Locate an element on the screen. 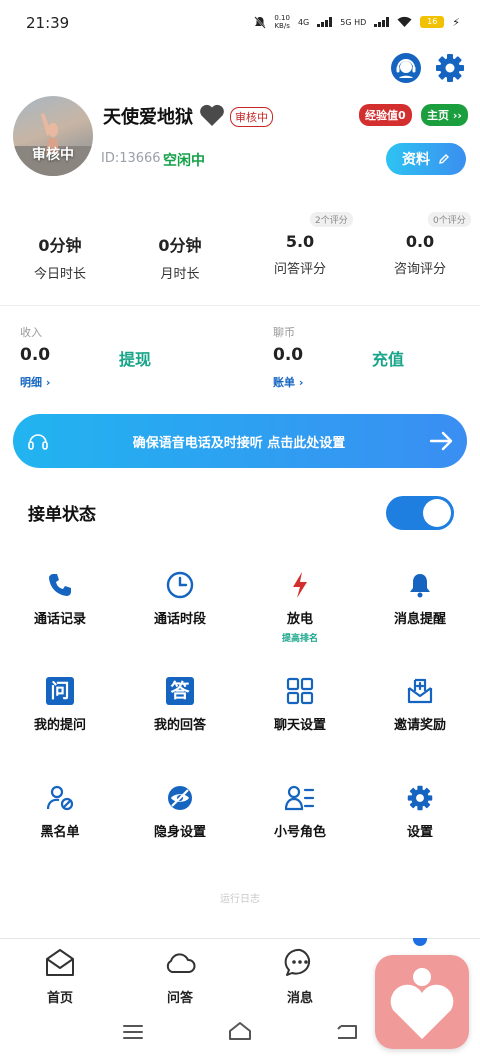 The width and height of the screenshot is (480, 1061). status-time: 21:39 is located at coordinates (48, 23).